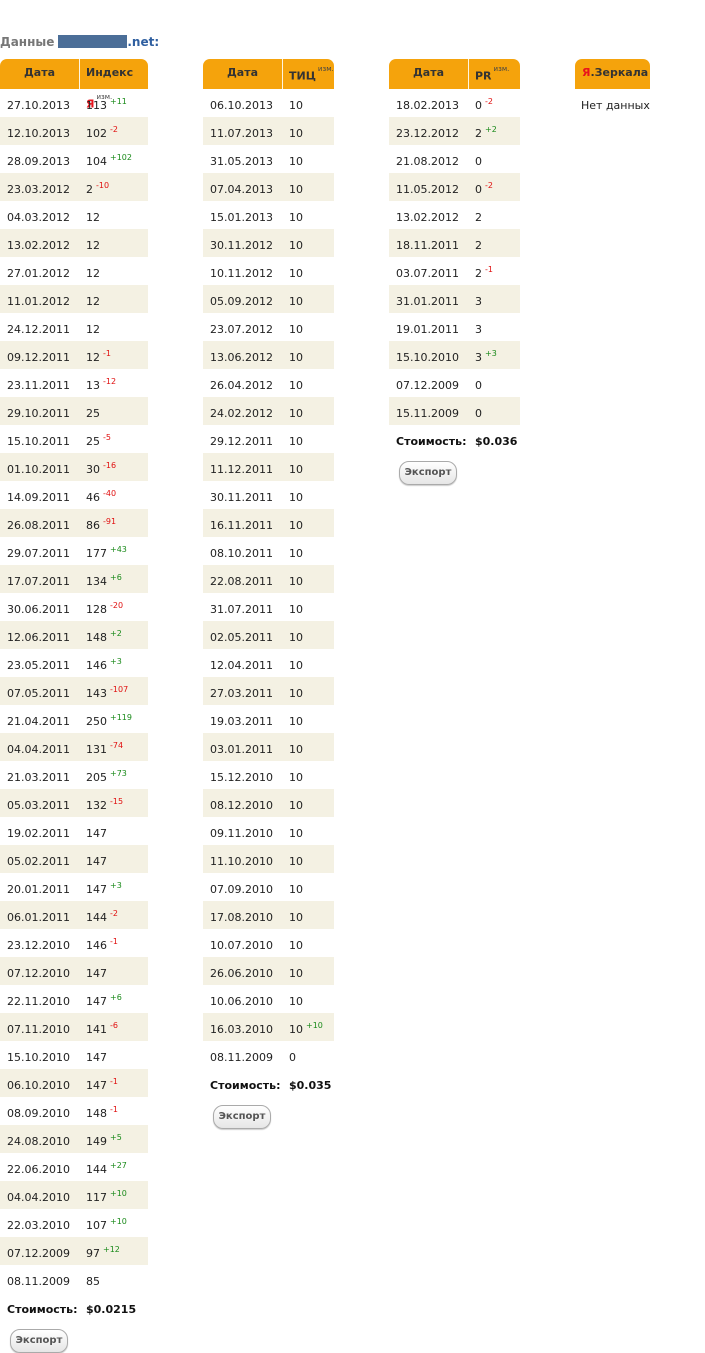 The image size is (705, 1353). I want to click on row-change: -10, so click(103, 185).